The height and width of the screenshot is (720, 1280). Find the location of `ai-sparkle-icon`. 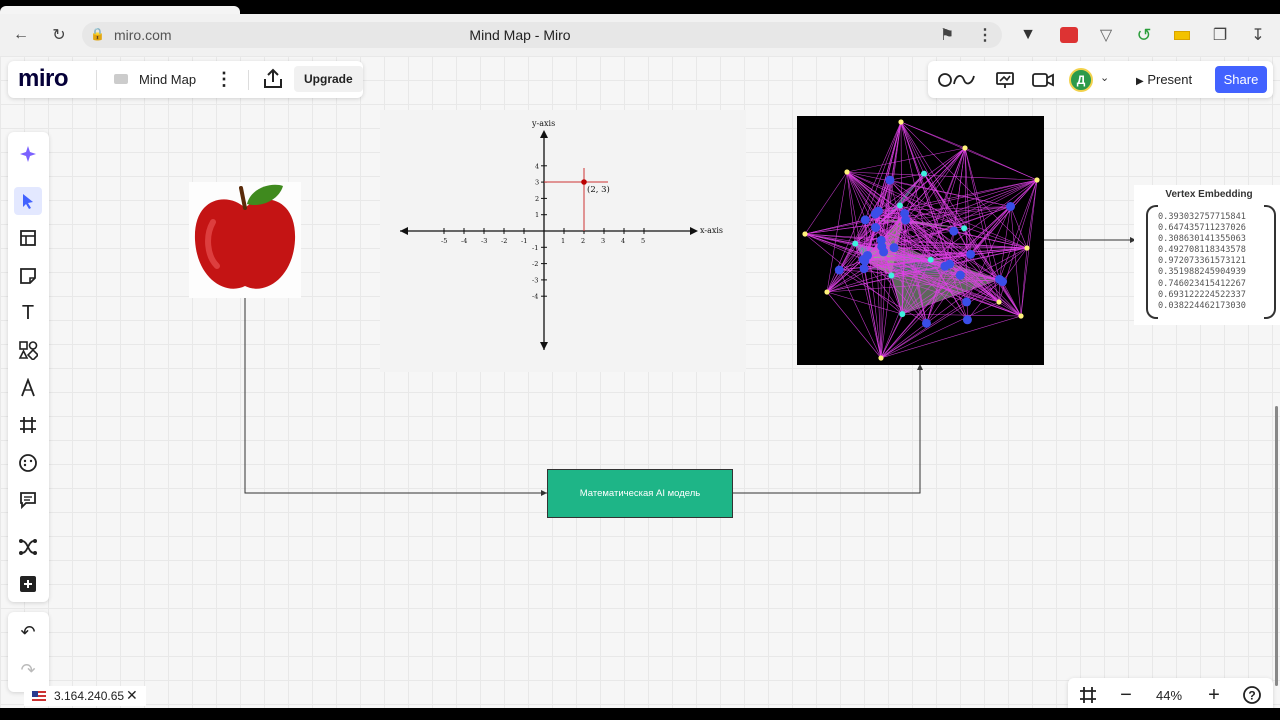

ai-sparkle-icon is located at coordinates (28, 154).